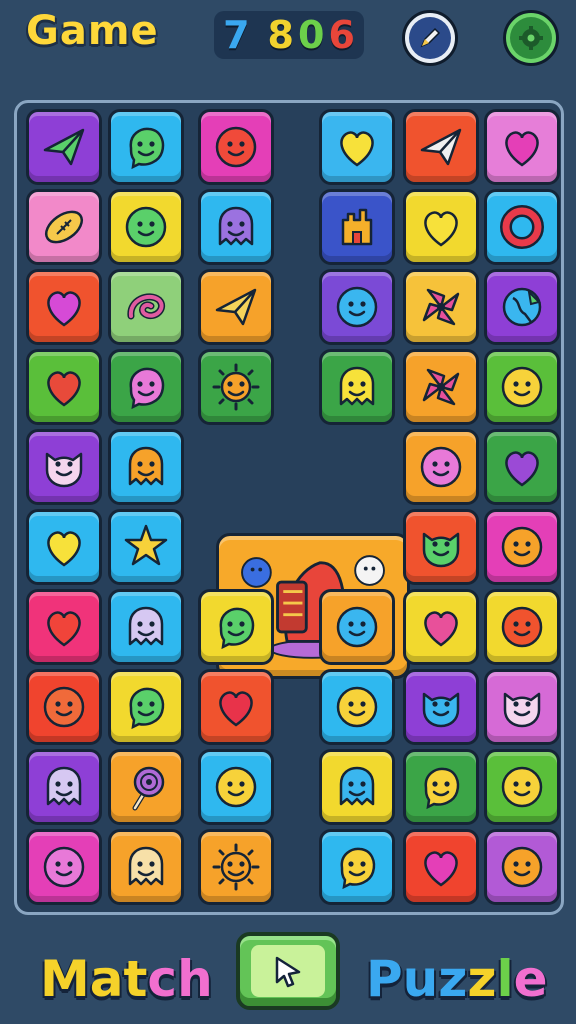 Image resolution: width=576 pixels, height=1024 pixels. I want to click on title-letter: a, so click(106, 979).